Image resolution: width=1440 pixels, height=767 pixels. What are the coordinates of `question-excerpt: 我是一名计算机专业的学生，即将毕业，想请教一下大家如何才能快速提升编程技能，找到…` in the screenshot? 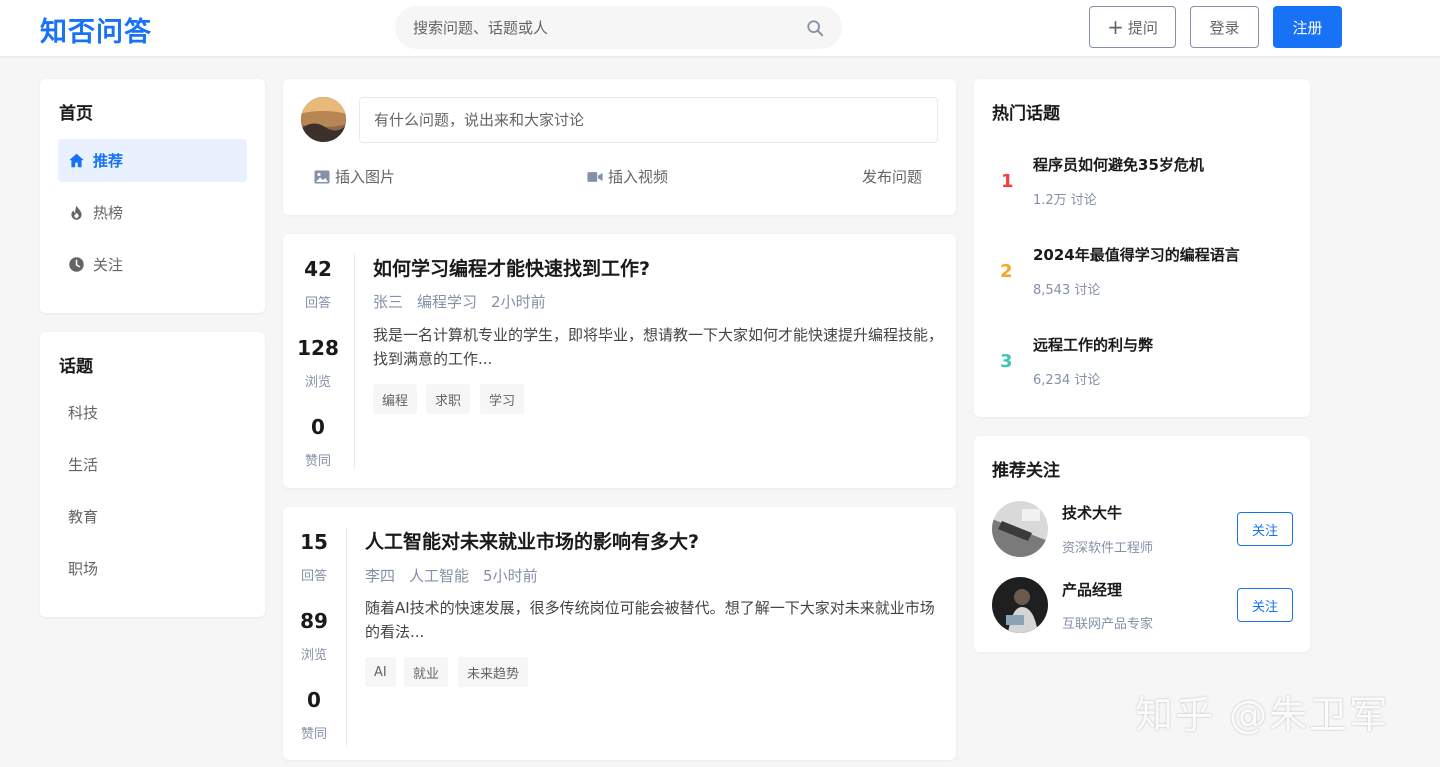 It's located at (658, 347).